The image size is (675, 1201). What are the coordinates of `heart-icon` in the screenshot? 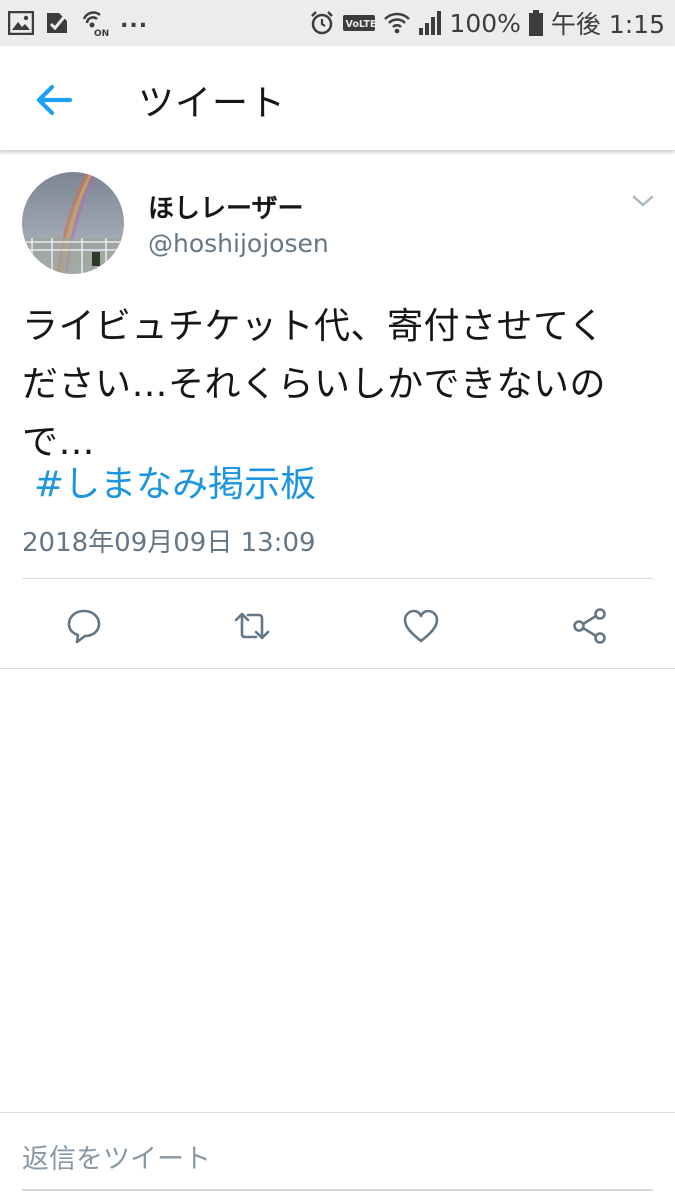 It's located at (421, 626).